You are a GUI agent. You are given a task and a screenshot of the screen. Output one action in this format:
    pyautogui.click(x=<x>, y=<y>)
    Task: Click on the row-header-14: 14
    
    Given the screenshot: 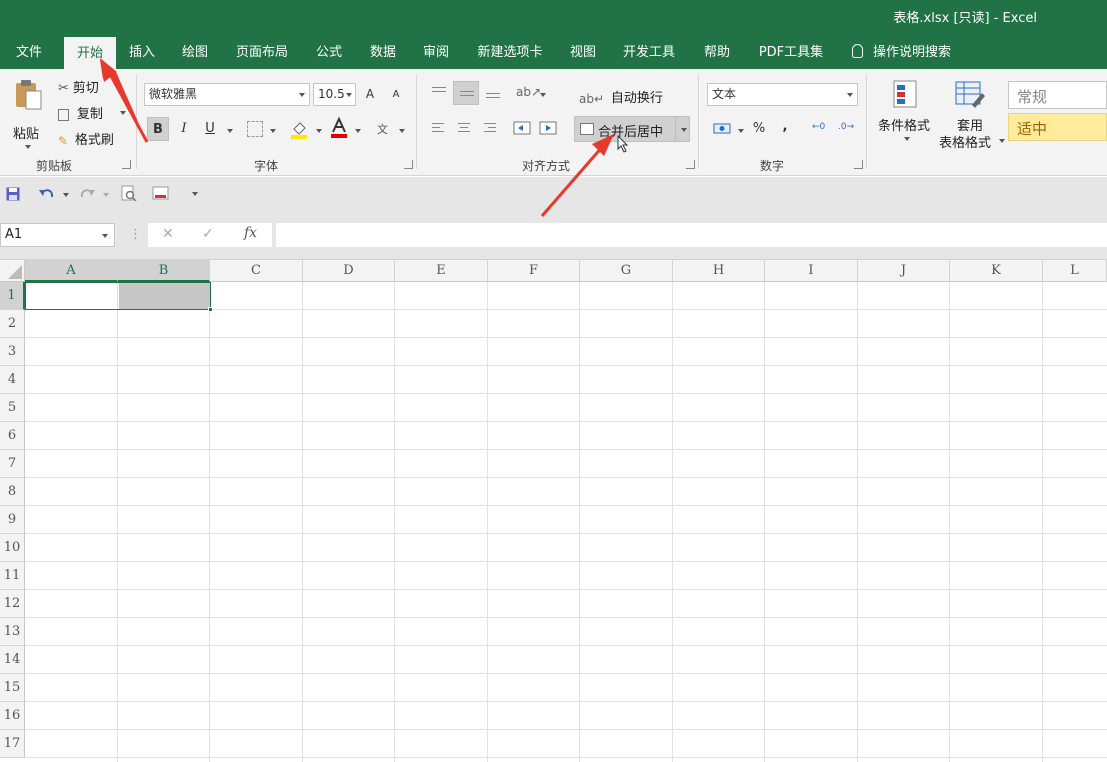 What is the action you would take?
    pyautogui.click(x=12, y=660)
    